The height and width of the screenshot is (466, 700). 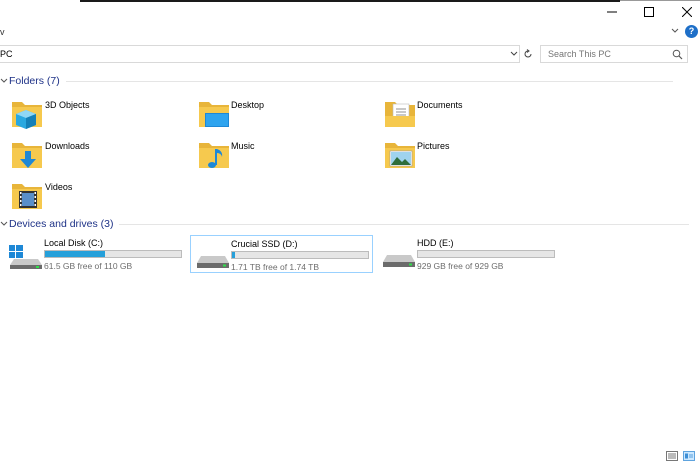 I want to click on folder-tile-desktop: Desktop, so click(x=257, y=116).